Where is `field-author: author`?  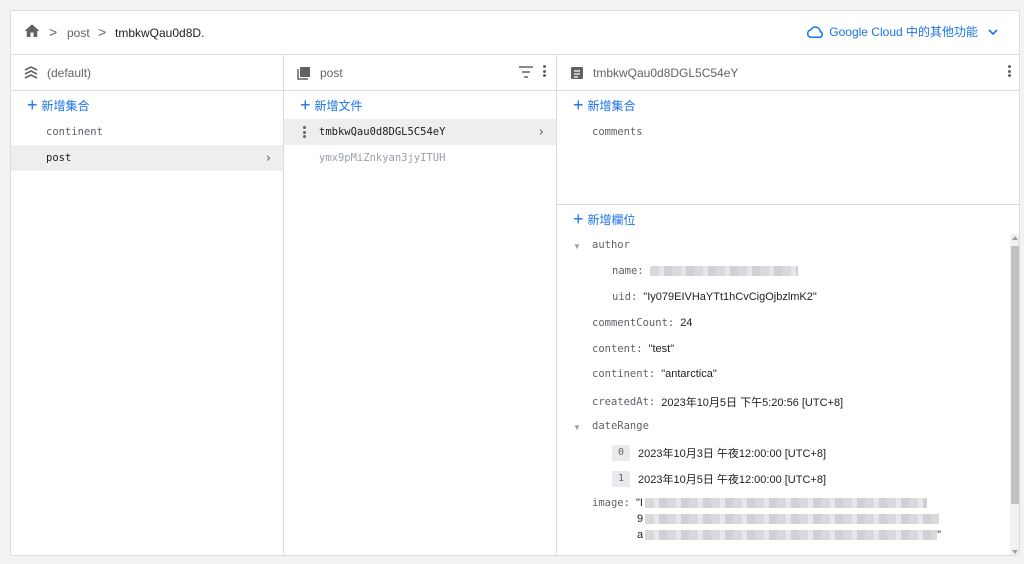 field-author: author is located at coordinates (614, 245).